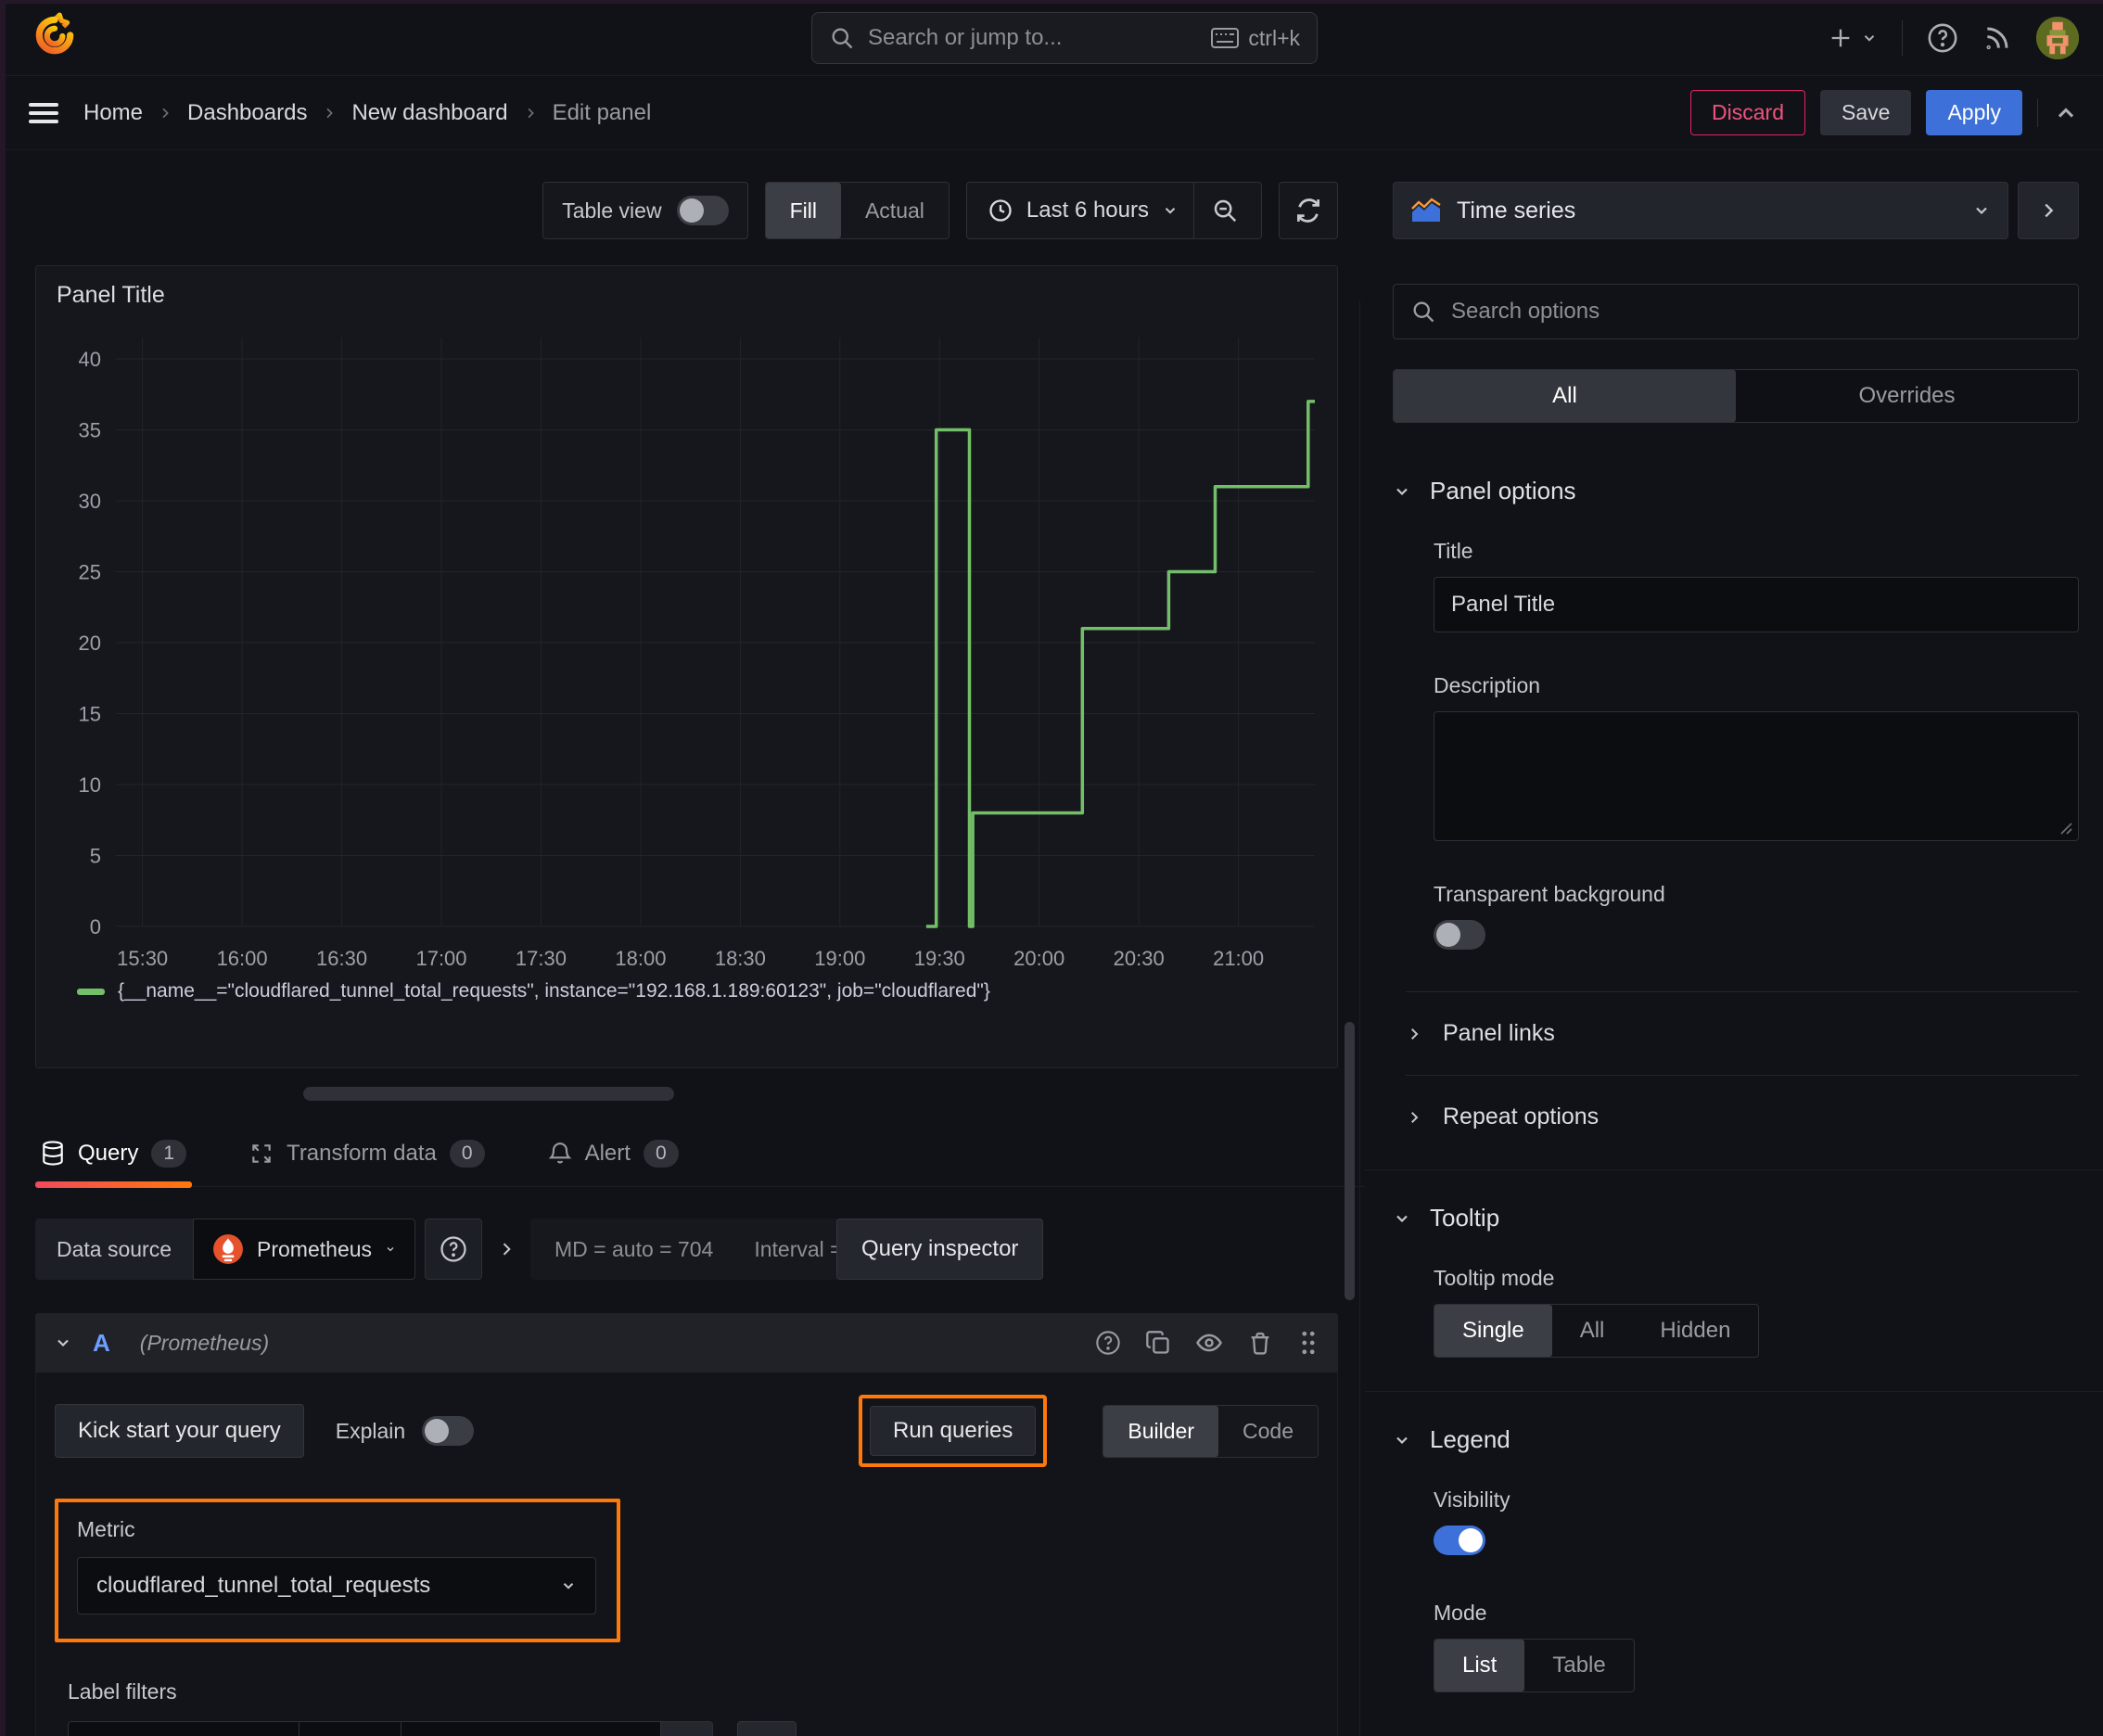 The height and width of the screenshot is (1736, 2103). Describe the element at coordinates (1748, 113) in the screenshot. I see `discard-button: Discard` at that location.